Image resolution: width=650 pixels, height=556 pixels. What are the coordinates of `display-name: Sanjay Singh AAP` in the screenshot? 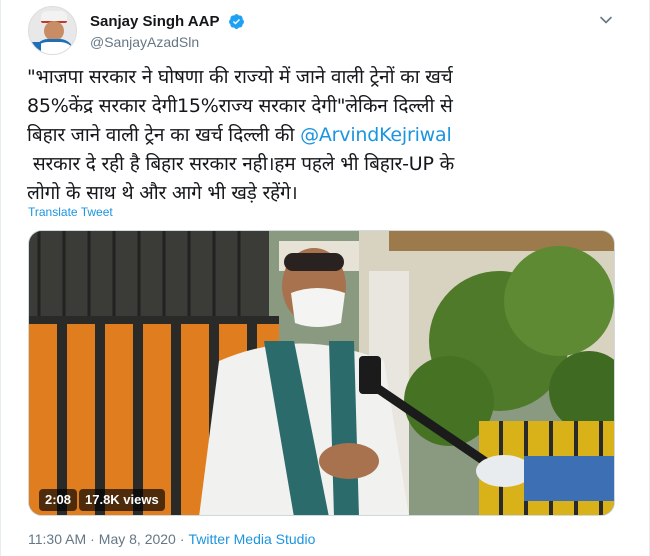 It's located at (154, 21).